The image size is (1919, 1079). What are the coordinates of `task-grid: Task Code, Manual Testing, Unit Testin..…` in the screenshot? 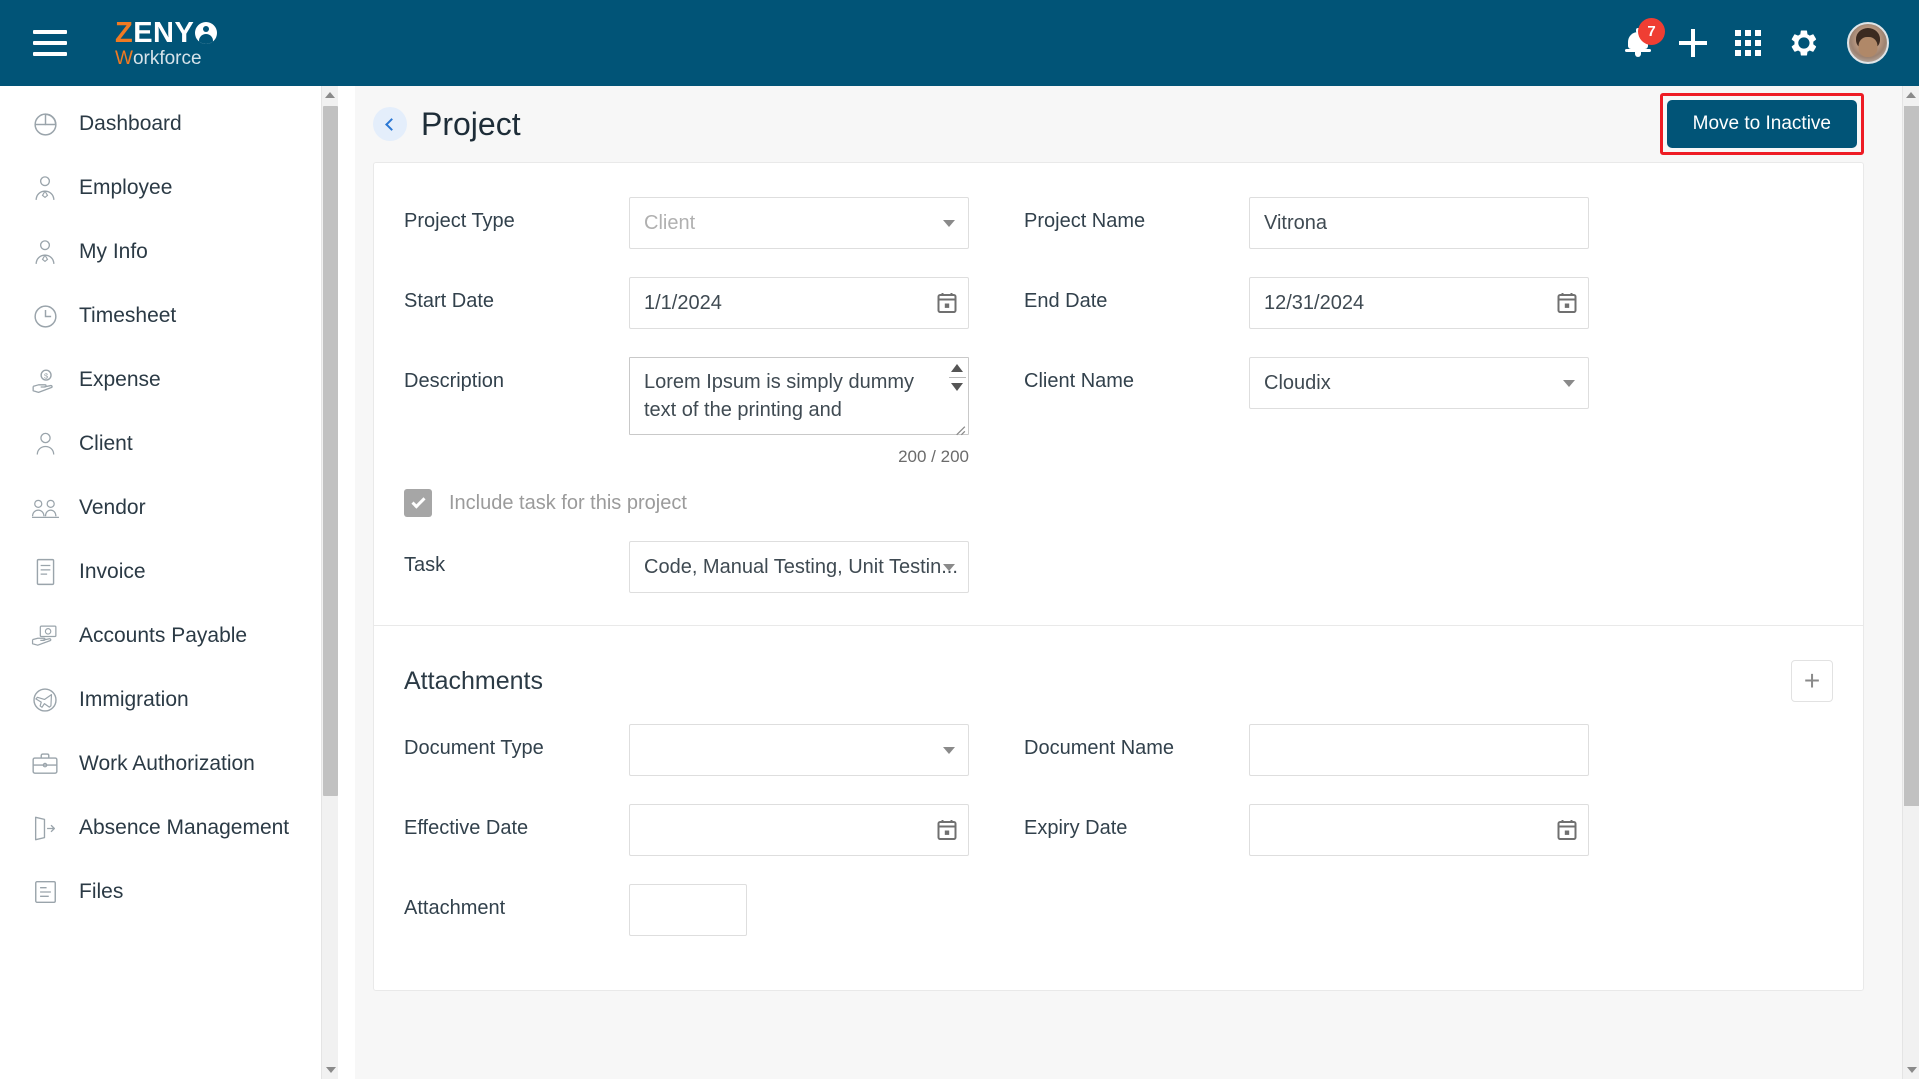 It's located at (1118, 570).